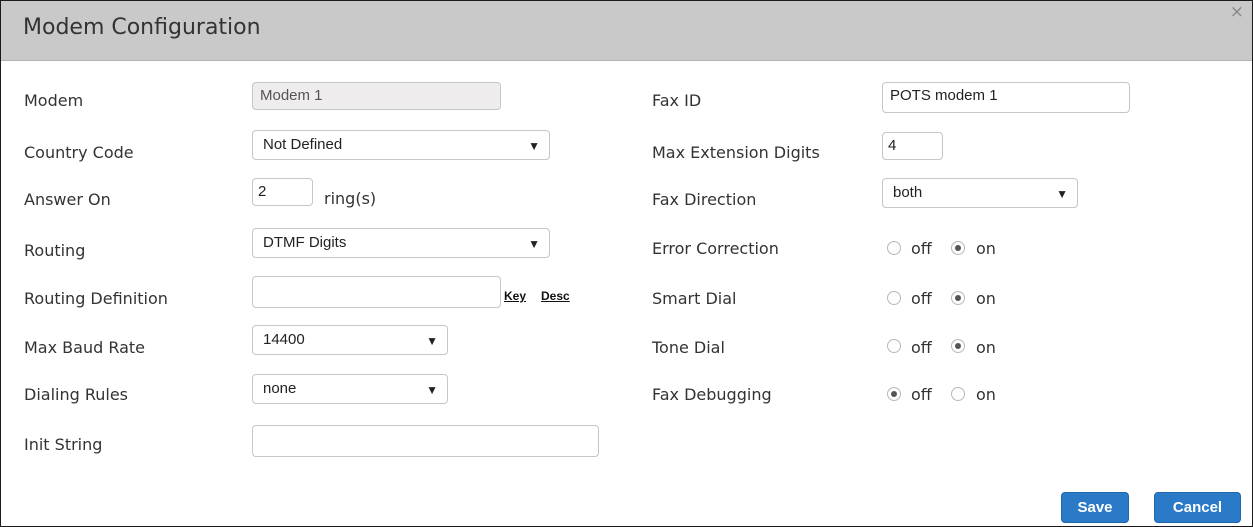 Image resolution: width=1253 pixels, height=527 pixels. I want to click on fax-debugging-on-label: on, so click(986, 394).